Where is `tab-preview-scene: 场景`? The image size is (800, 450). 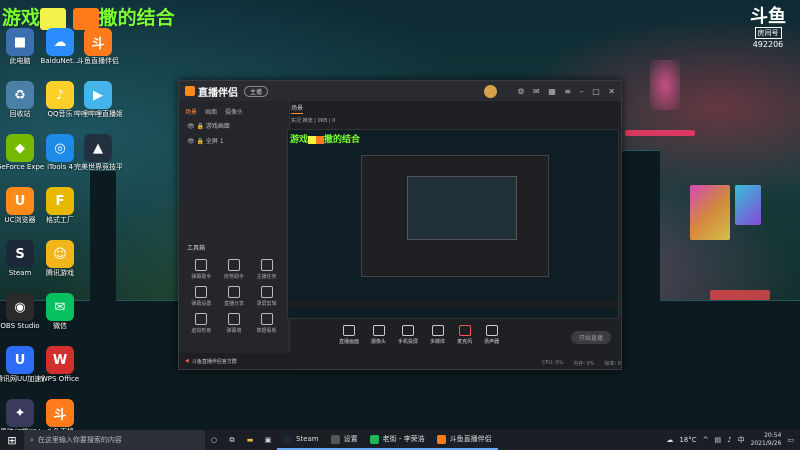
tab-preview-scene: 场景 is located at coordinates (297, 109).